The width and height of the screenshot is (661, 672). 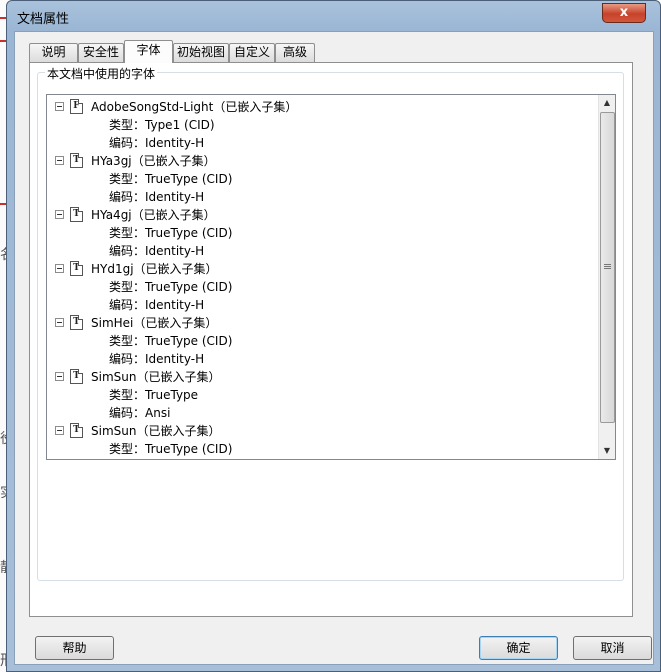 What do you see at coordinates (154, 323) in the screenshot?
I see `font-name: SimHei（已嵌入子集）` at bounding box center [154, 323].